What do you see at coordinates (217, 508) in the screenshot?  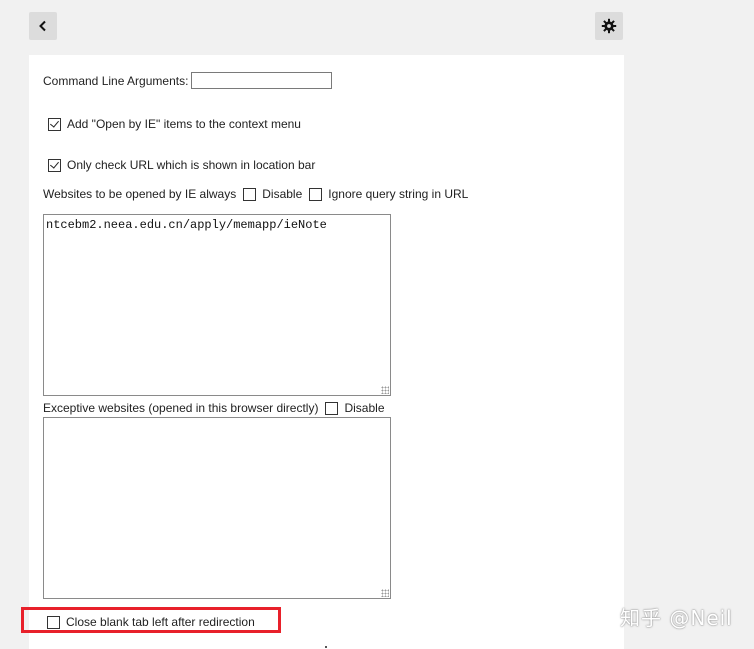 I see `exceptive-textarea` at bounding box center [217, 508].